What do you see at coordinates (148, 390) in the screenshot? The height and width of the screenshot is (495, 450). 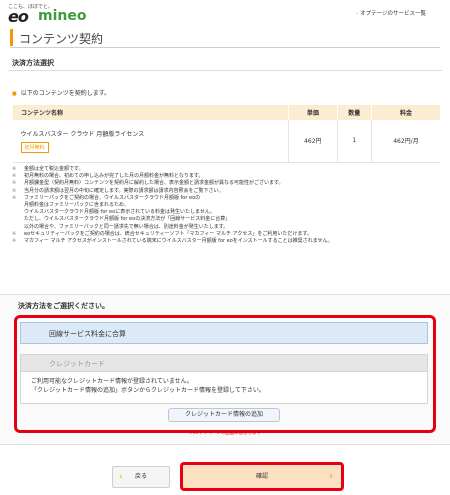 I see `credit-card-message-line2: 「クレジットカード情報の追加」ボタンからクレジットカード情報を登録して下さい。` at bounding box center [148, 390].